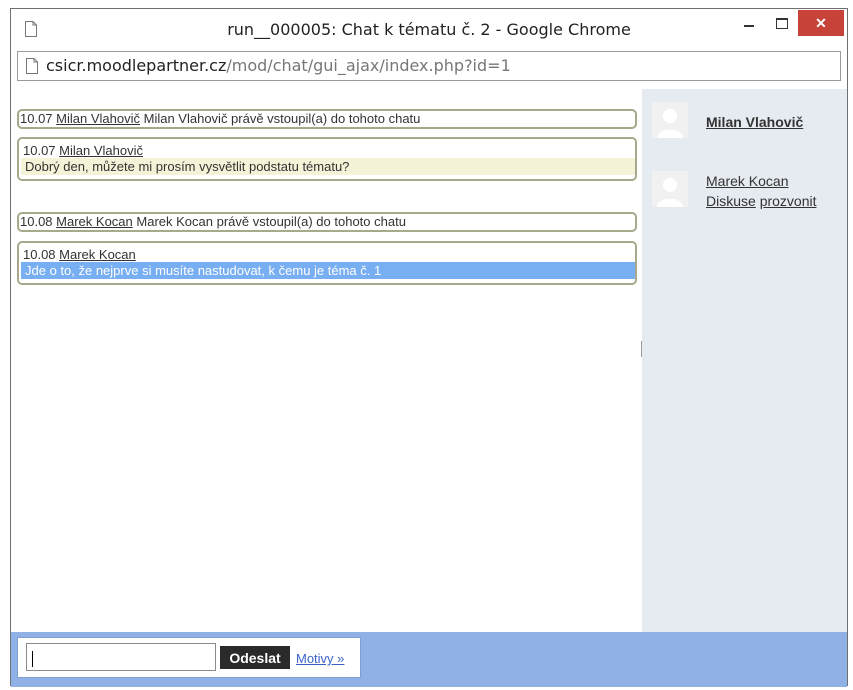 This screenshot has height=690, width=853. I want to click on maximize-icon, so click(782, 23).